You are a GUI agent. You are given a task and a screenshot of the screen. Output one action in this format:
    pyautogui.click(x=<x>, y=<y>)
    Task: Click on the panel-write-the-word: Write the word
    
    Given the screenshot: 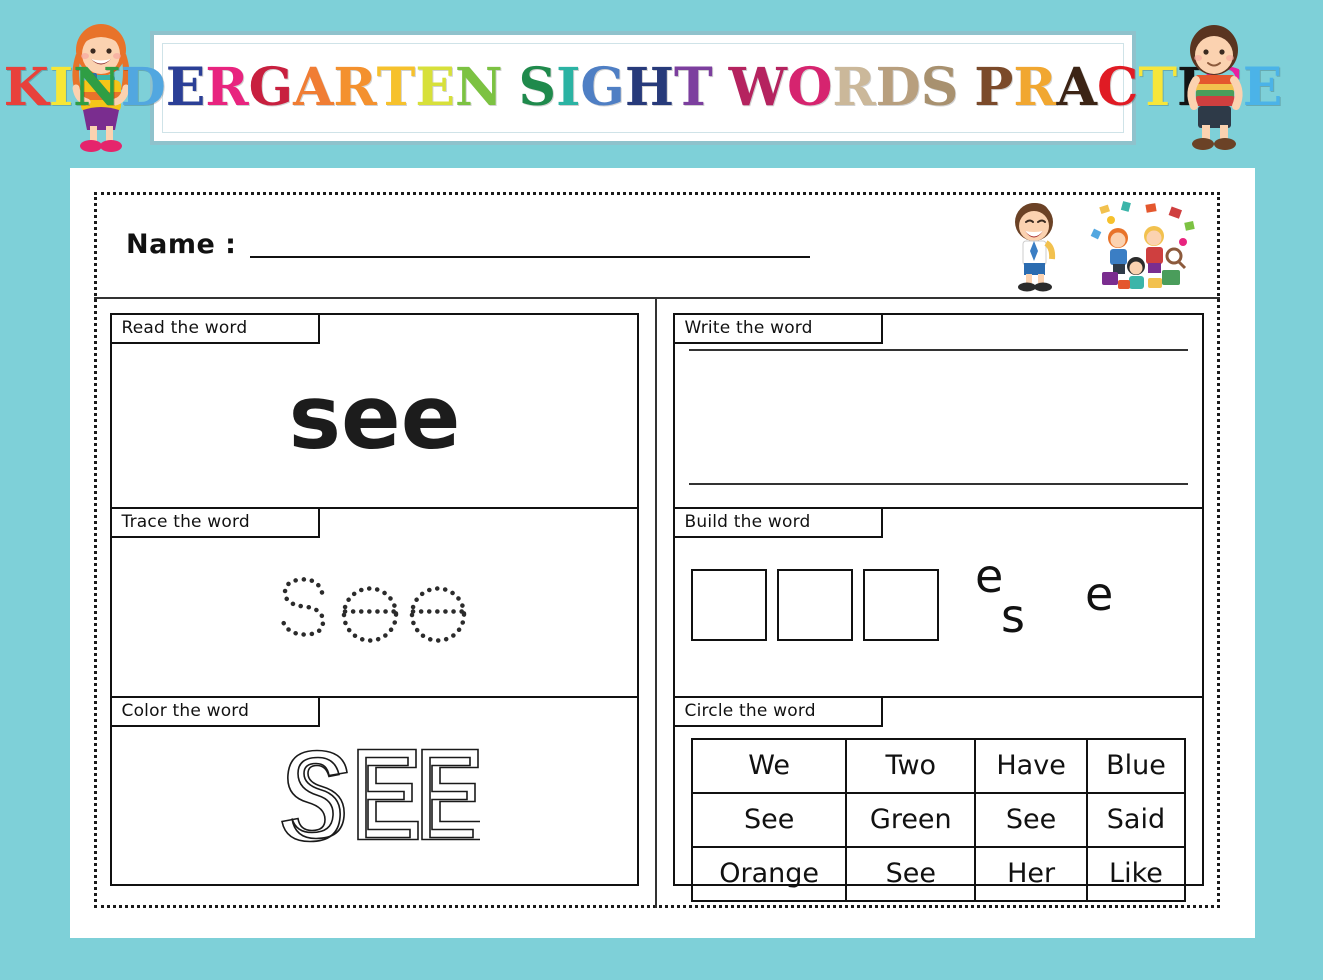 What is the action you would take?
    pyautogui.click(x=938, y=410)
    